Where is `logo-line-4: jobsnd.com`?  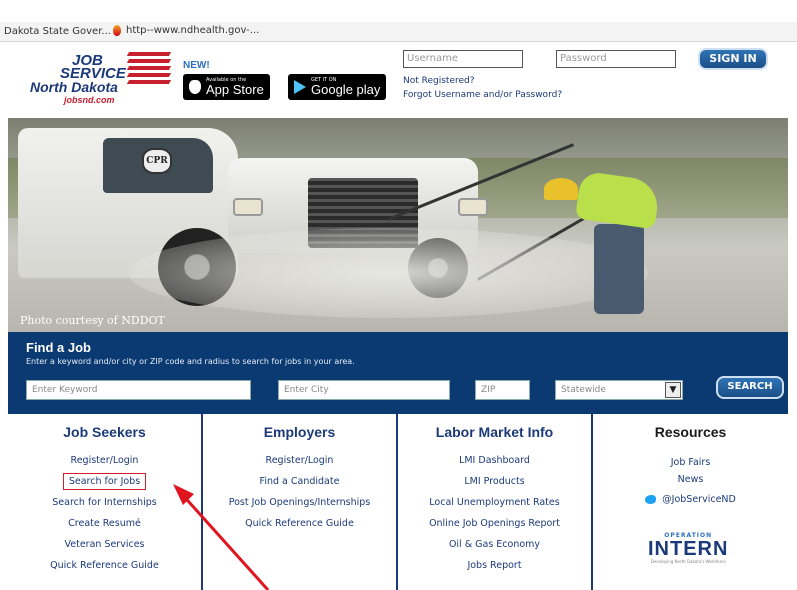
logo-line-4: jobsnd.com is located at coordinates (89, 100).